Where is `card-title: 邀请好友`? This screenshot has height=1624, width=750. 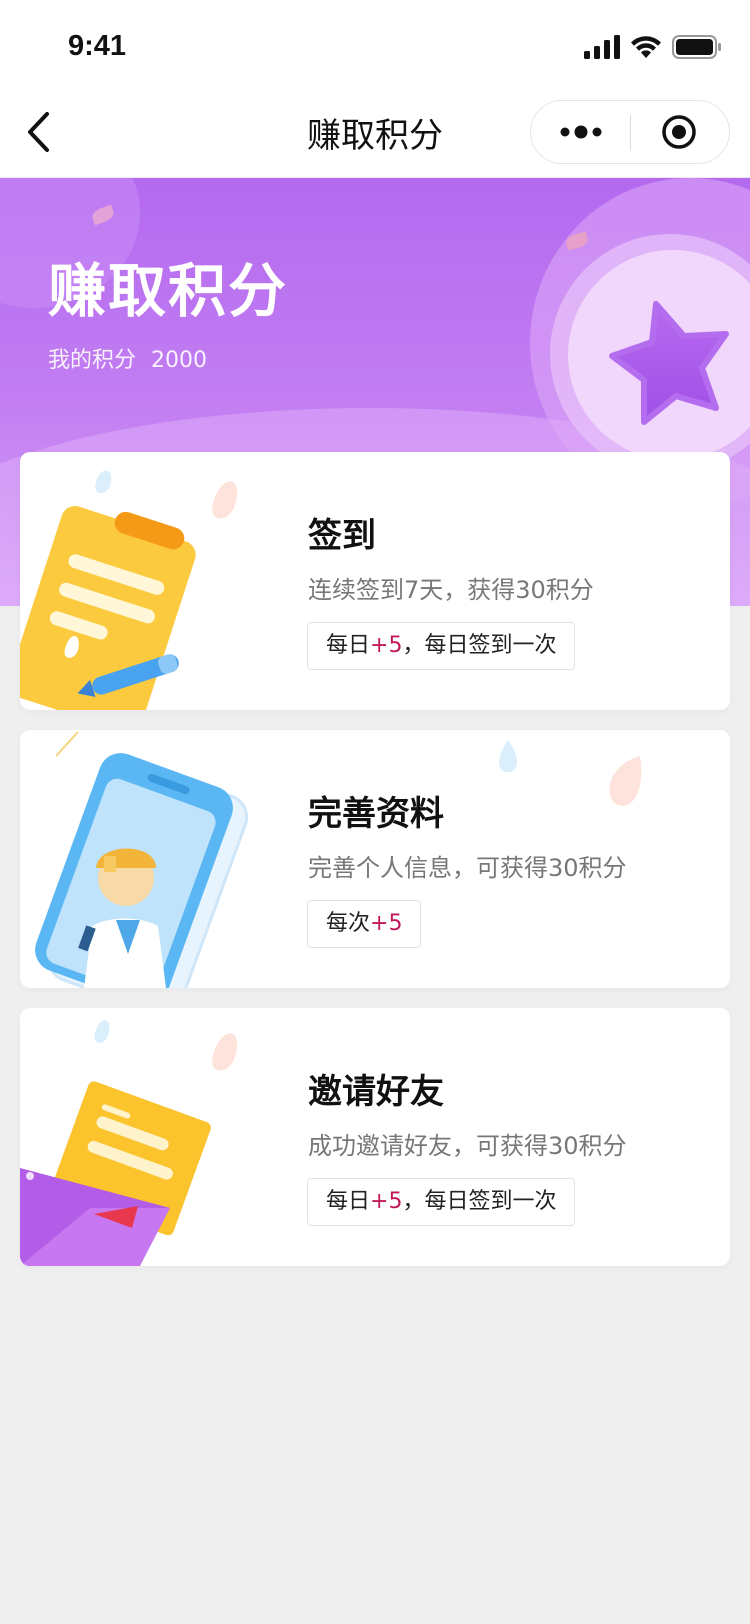 card-title: 邀请好友 is located at coordinates (376, 1092).